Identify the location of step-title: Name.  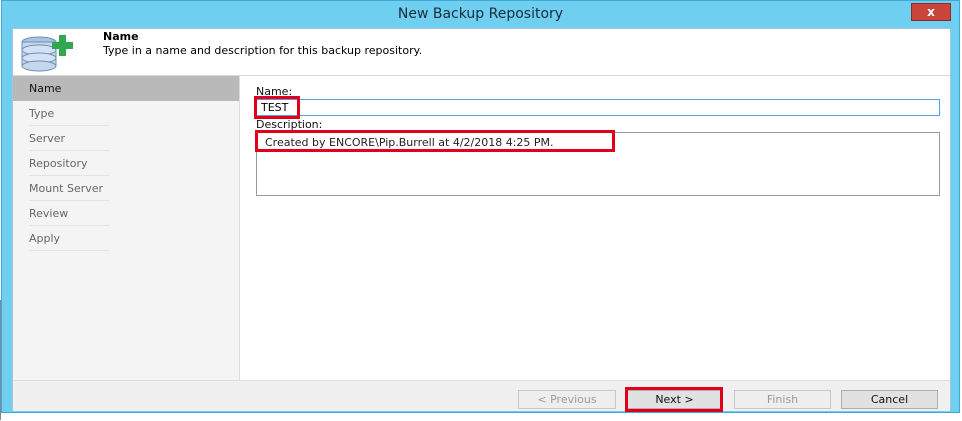
(121, 36).